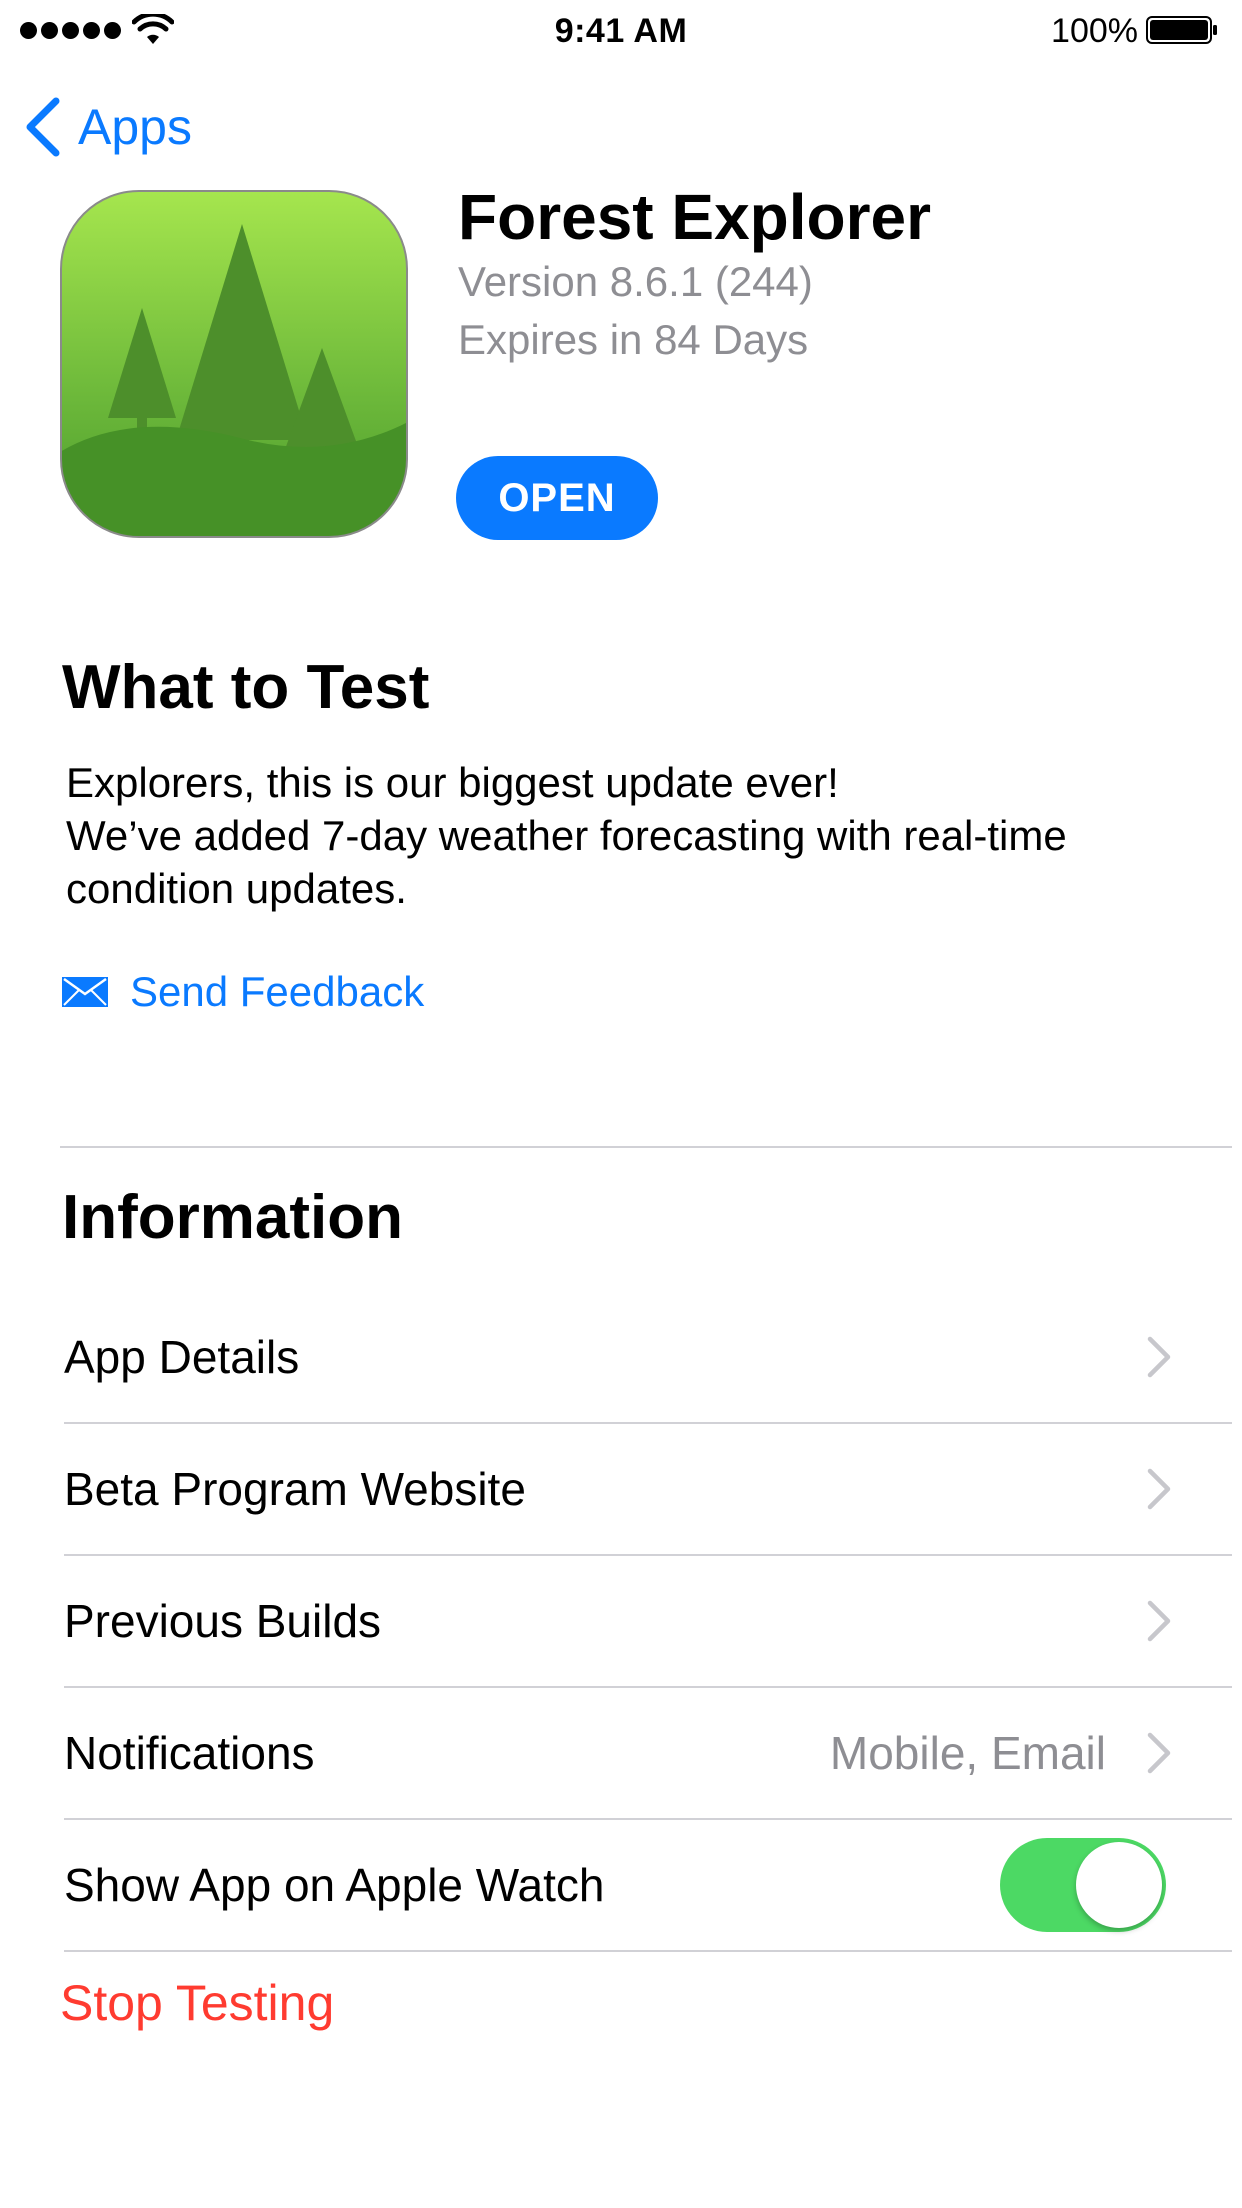 The width and height of the screenshot is (1242, 2208). I want to click on send-feedback-link: Send Feedback, so click(243, 992).